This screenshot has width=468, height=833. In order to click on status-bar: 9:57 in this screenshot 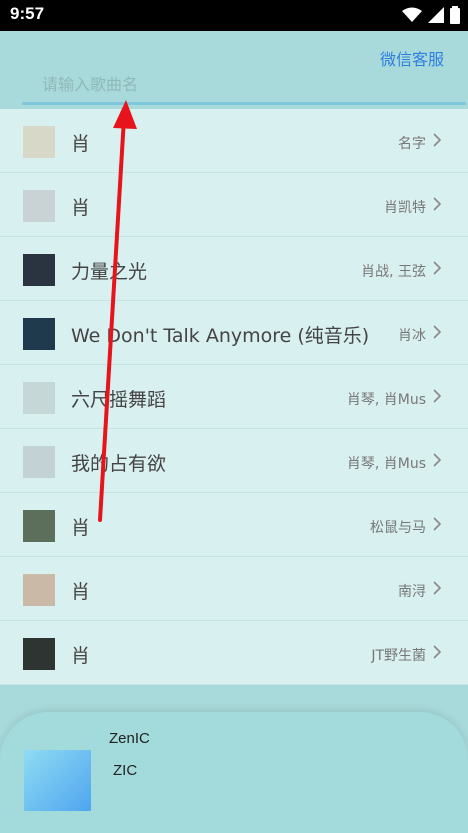, I will do `click(234, 15)`.